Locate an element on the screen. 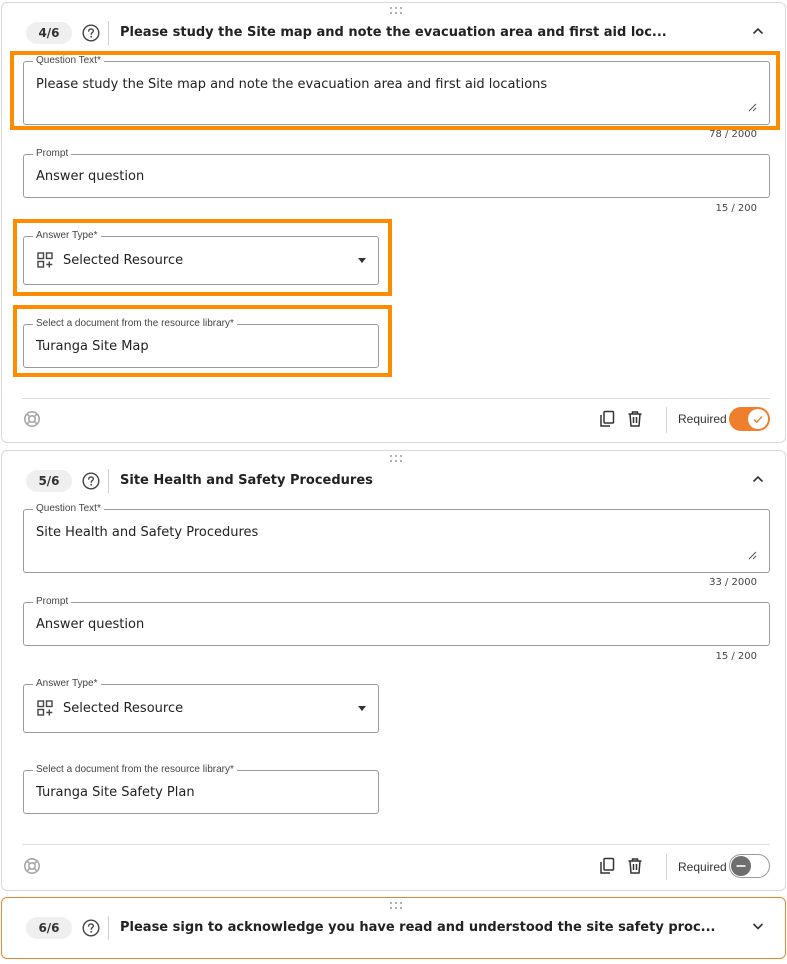 The width and height of the screenshot is (787, 964). minus-icon is located at coordinates (741, 866).